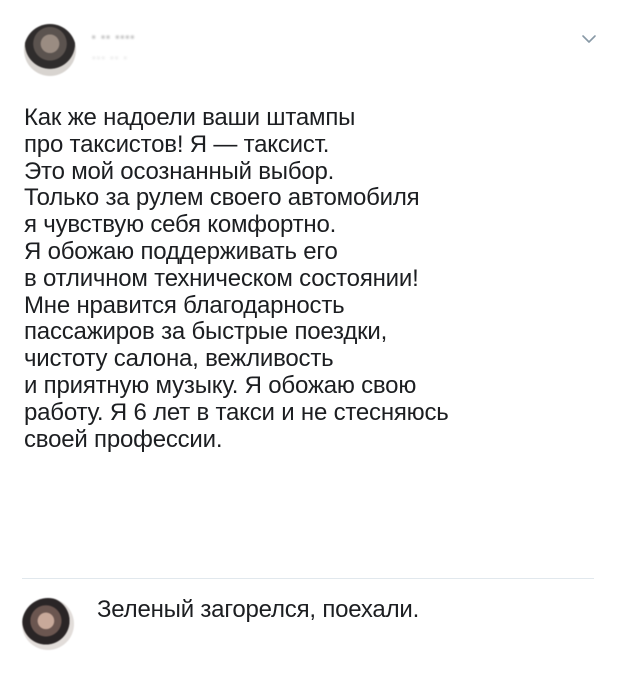 This screenshot has width=620, height=683. I want to click on reply-avatar, so click(48, 624).